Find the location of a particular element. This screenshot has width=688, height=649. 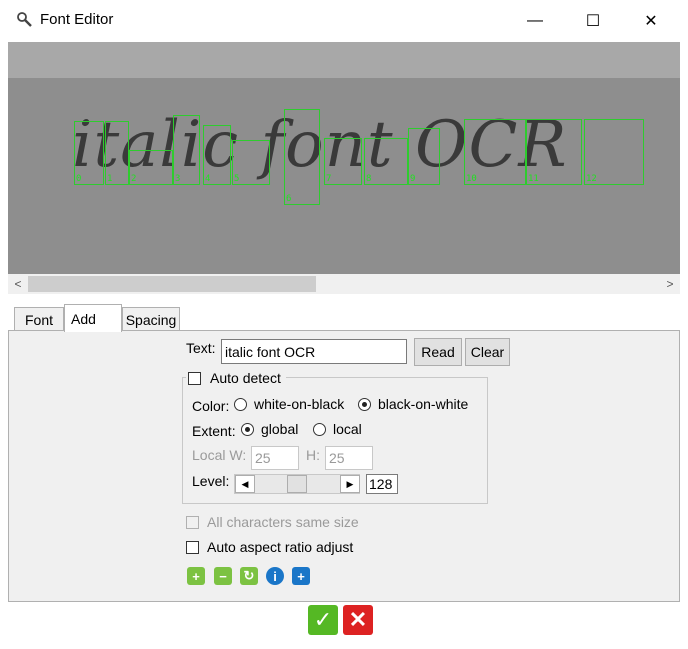

auto-detect-checkbox is located at coordinates (194, 378).